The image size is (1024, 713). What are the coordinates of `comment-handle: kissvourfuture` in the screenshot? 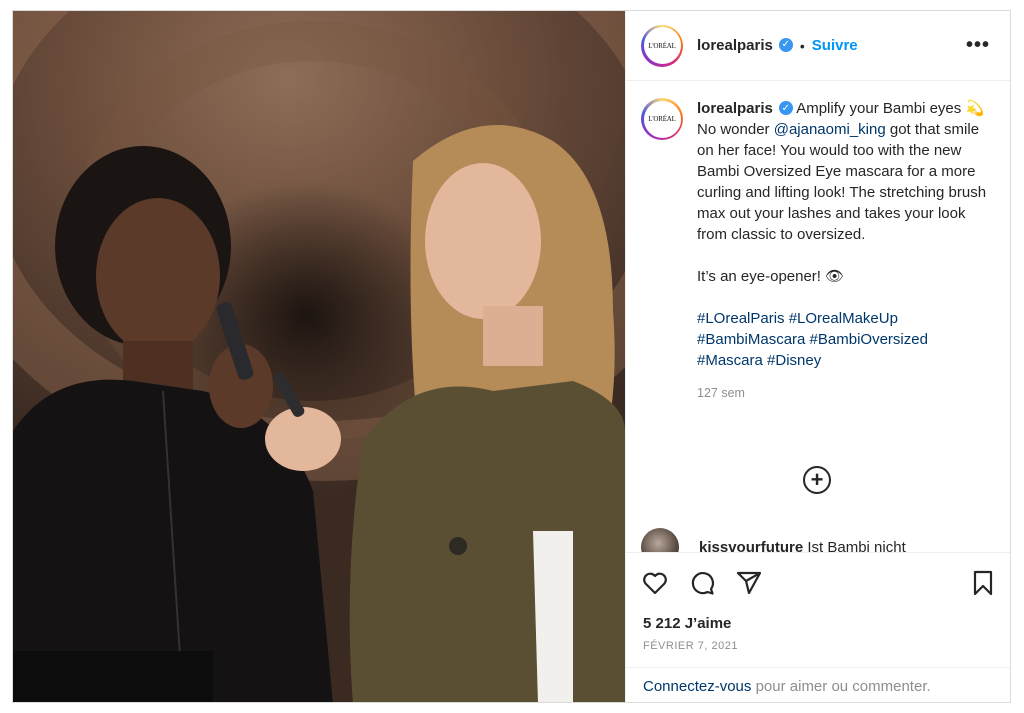 It's located at (751, 546).